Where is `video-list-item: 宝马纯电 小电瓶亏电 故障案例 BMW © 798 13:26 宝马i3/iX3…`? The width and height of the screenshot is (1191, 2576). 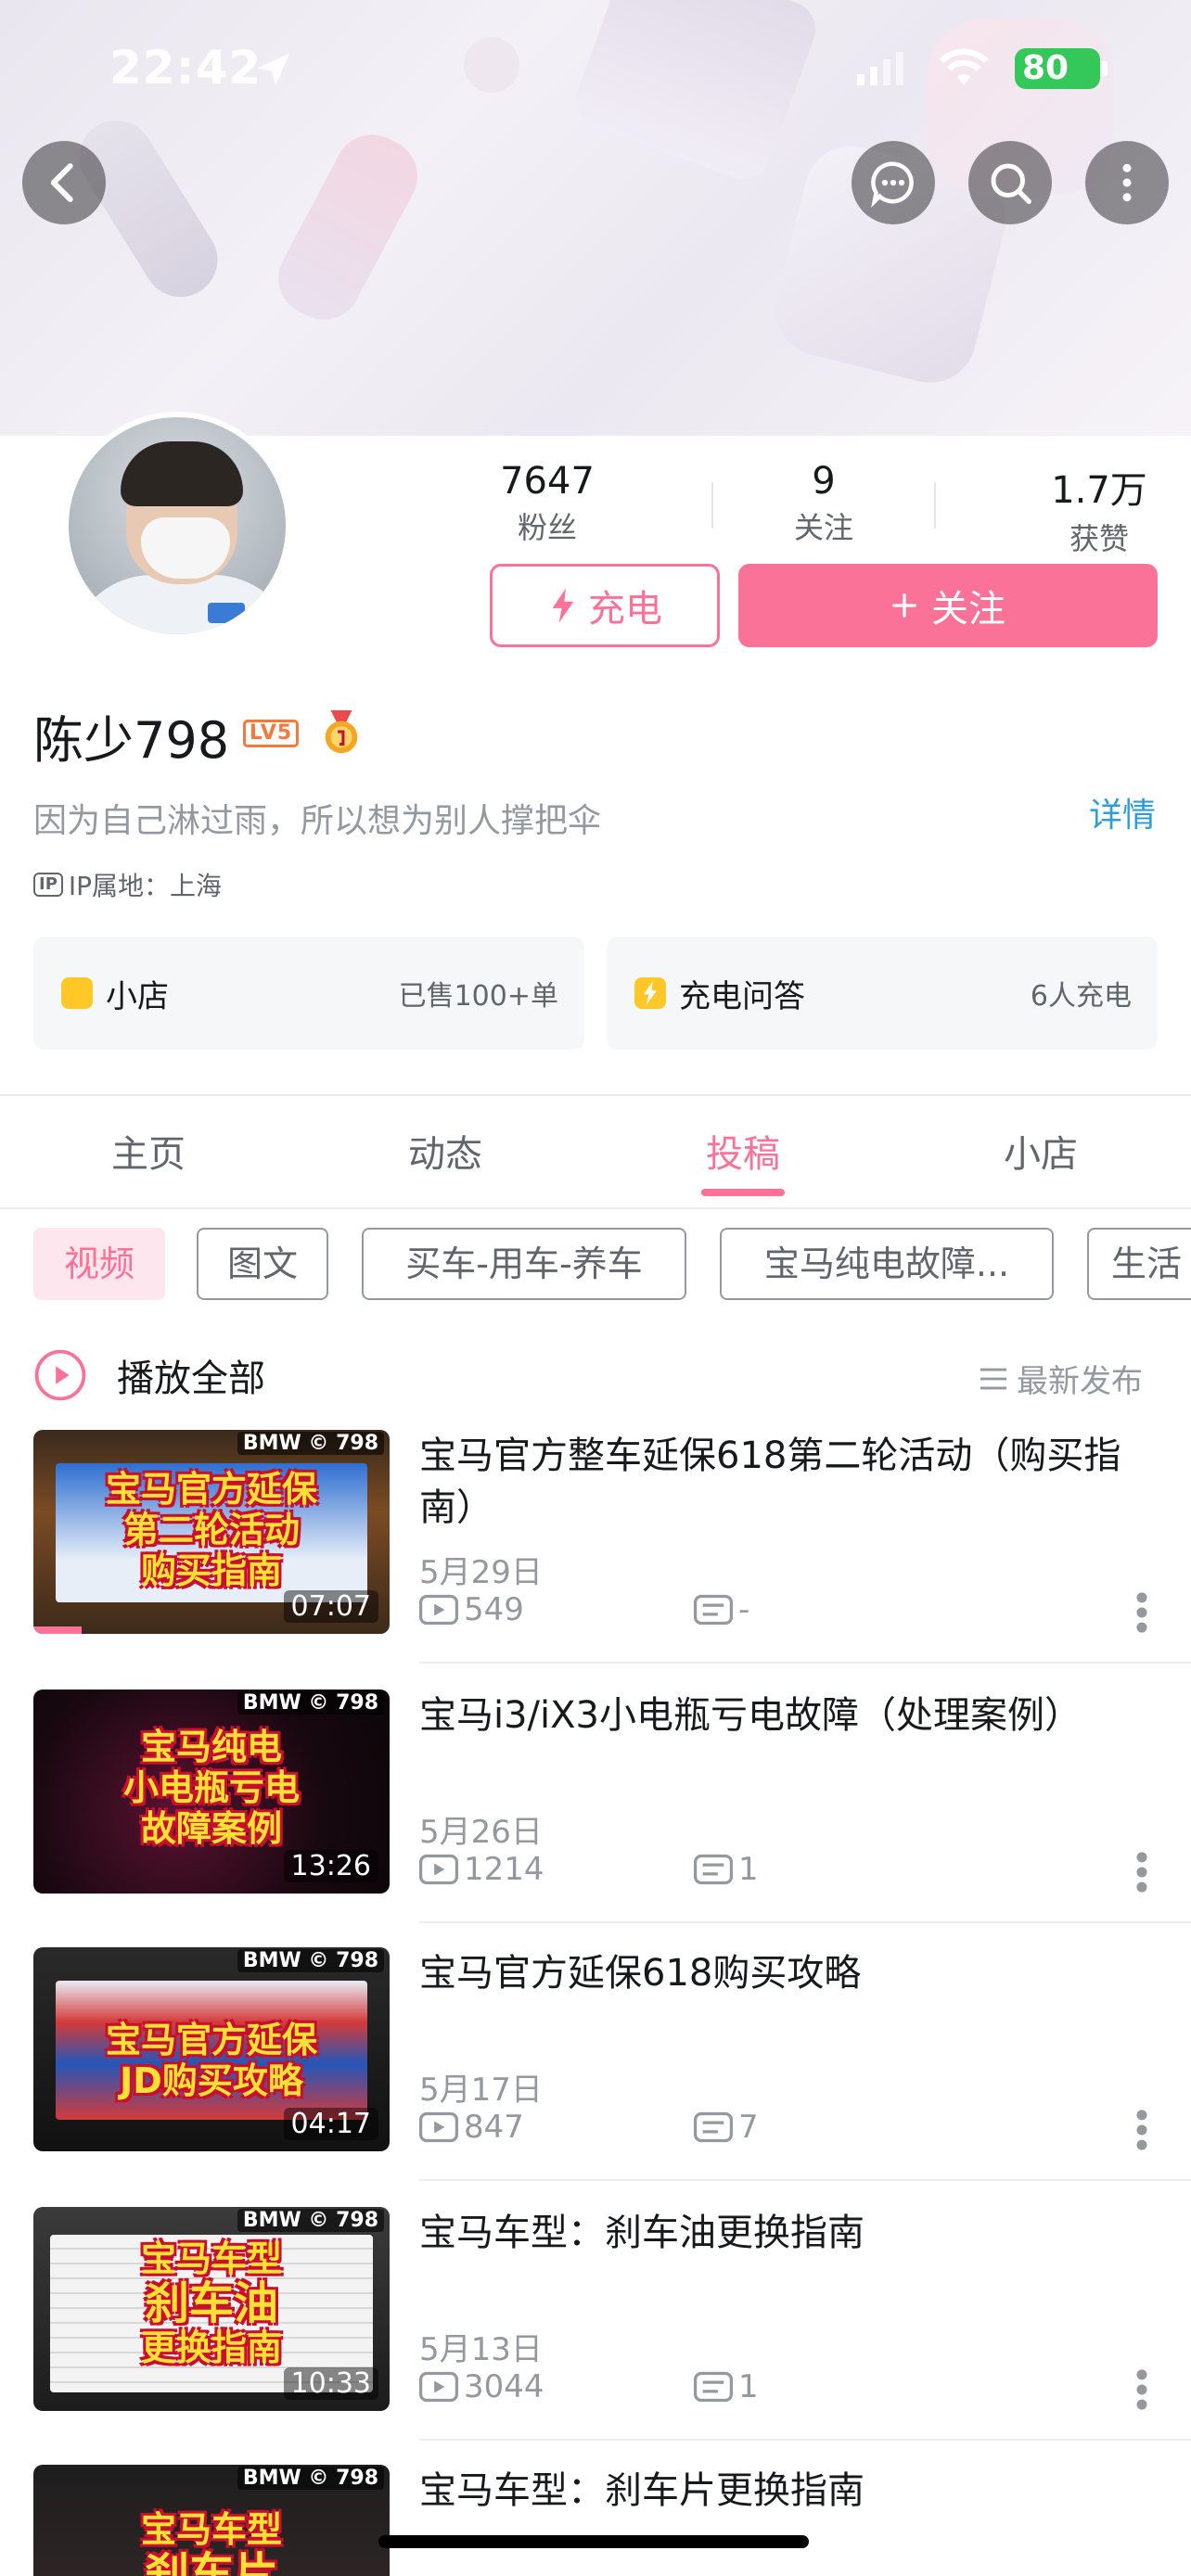
video-list-item: 宝马纯电 小电瓶亏电 故障案例 BMW © 798 13:26 宝马i3/iX3… is located at coordinates (595, 1819).